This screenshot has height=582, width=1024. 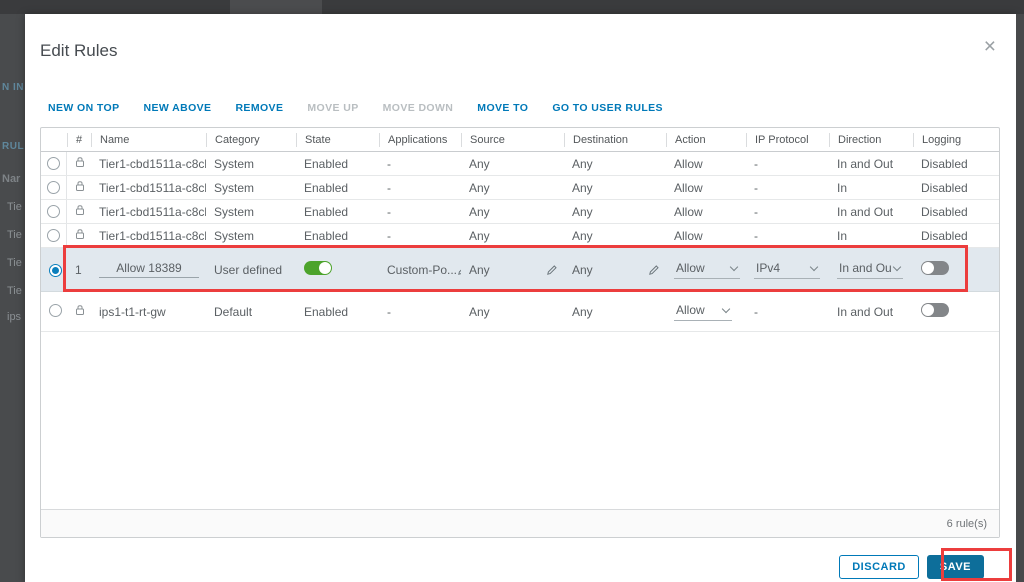 What do you see at coordinates (787, 270) in the screenshot?
I see `ip-protocol-dropdown: IPv4` at bounding box center [787, 270].